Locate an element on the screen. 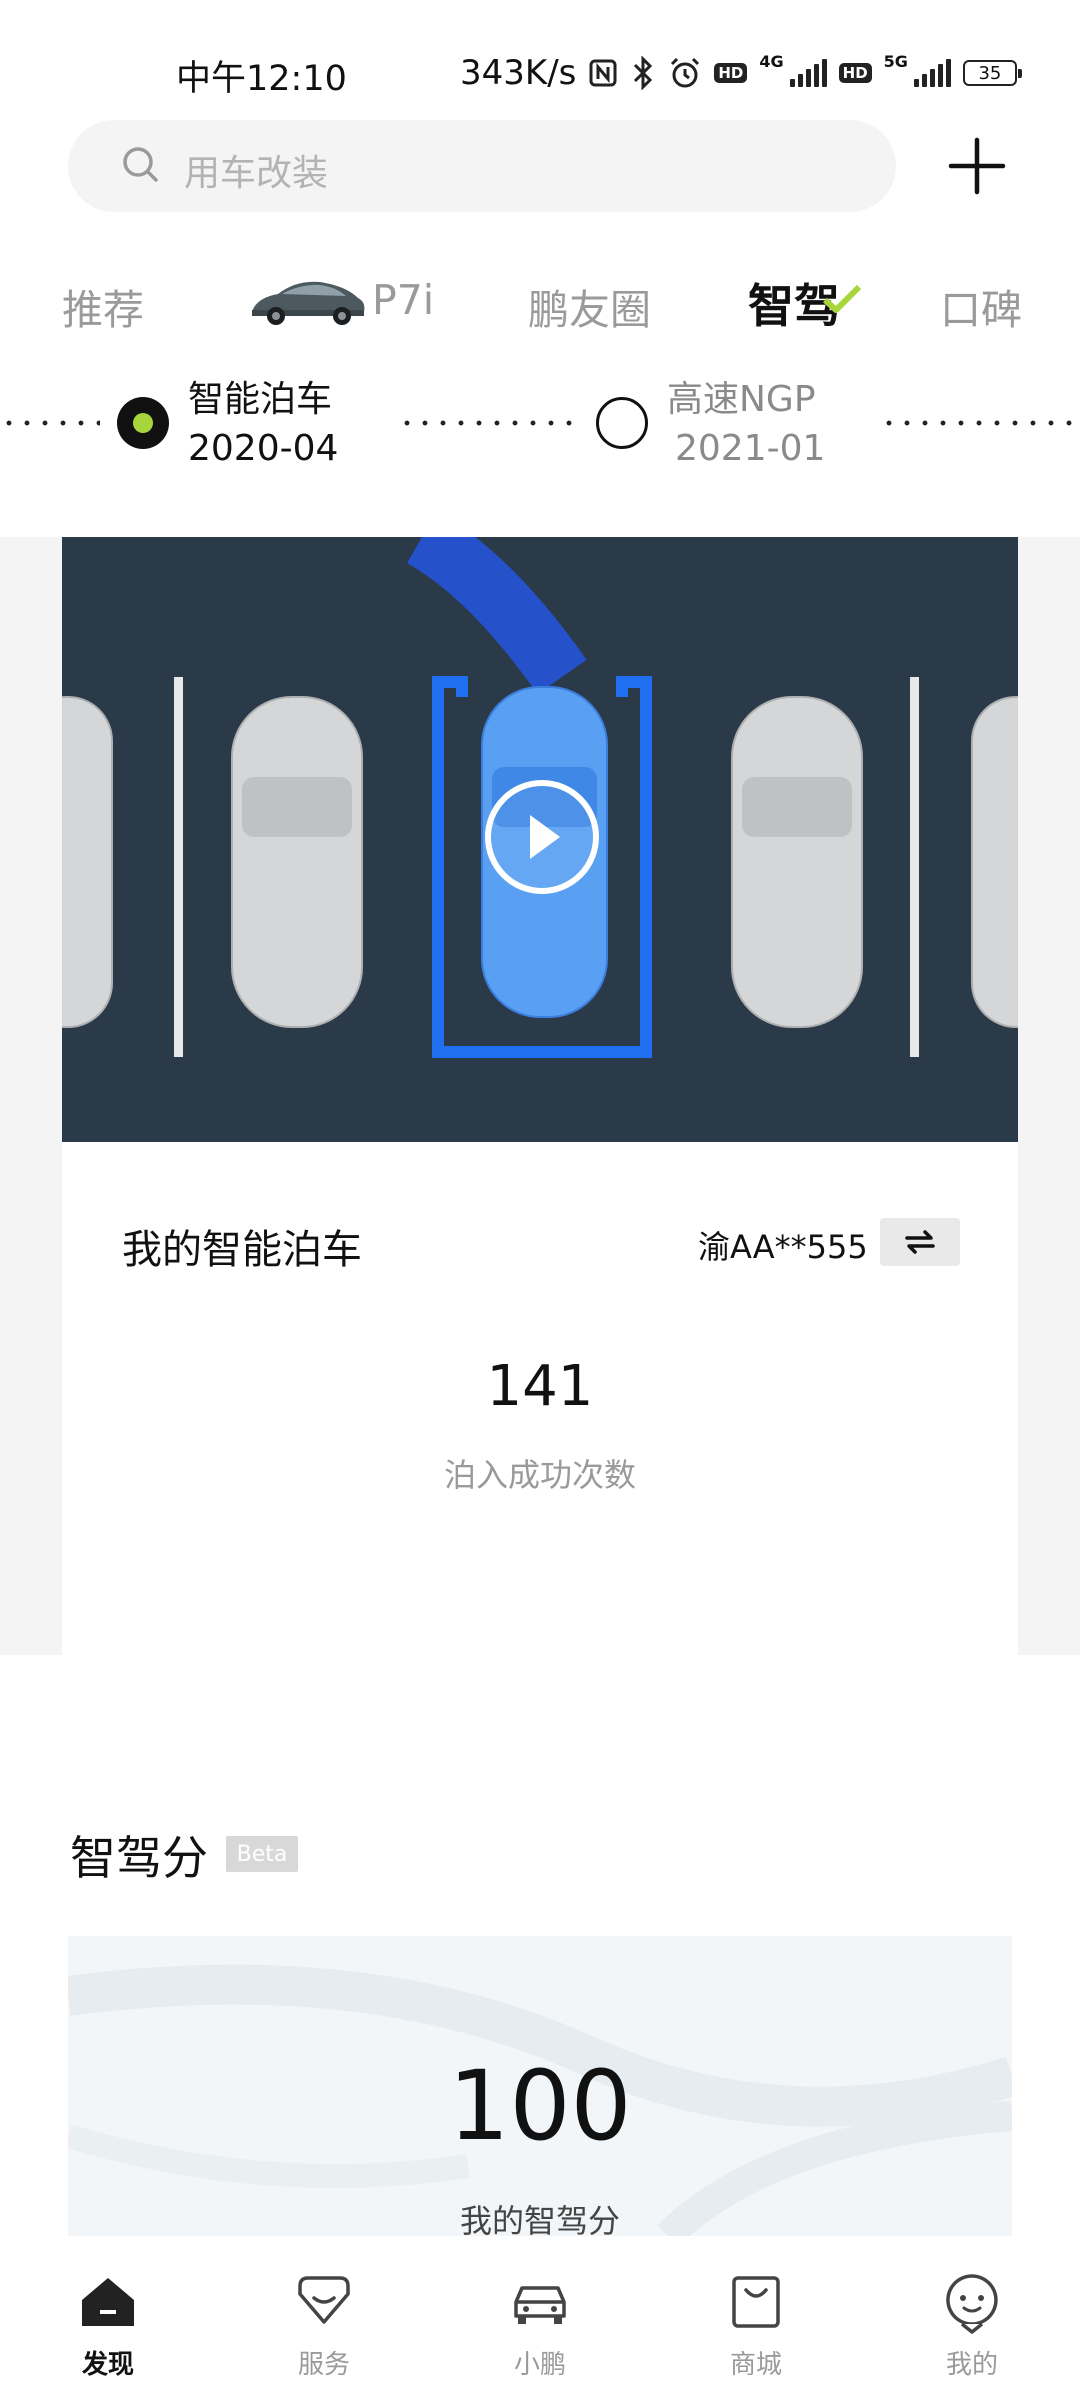 This screenshot has width=1080, height=2400. net-4g-label: 4G is located at coordinates (771, 61).